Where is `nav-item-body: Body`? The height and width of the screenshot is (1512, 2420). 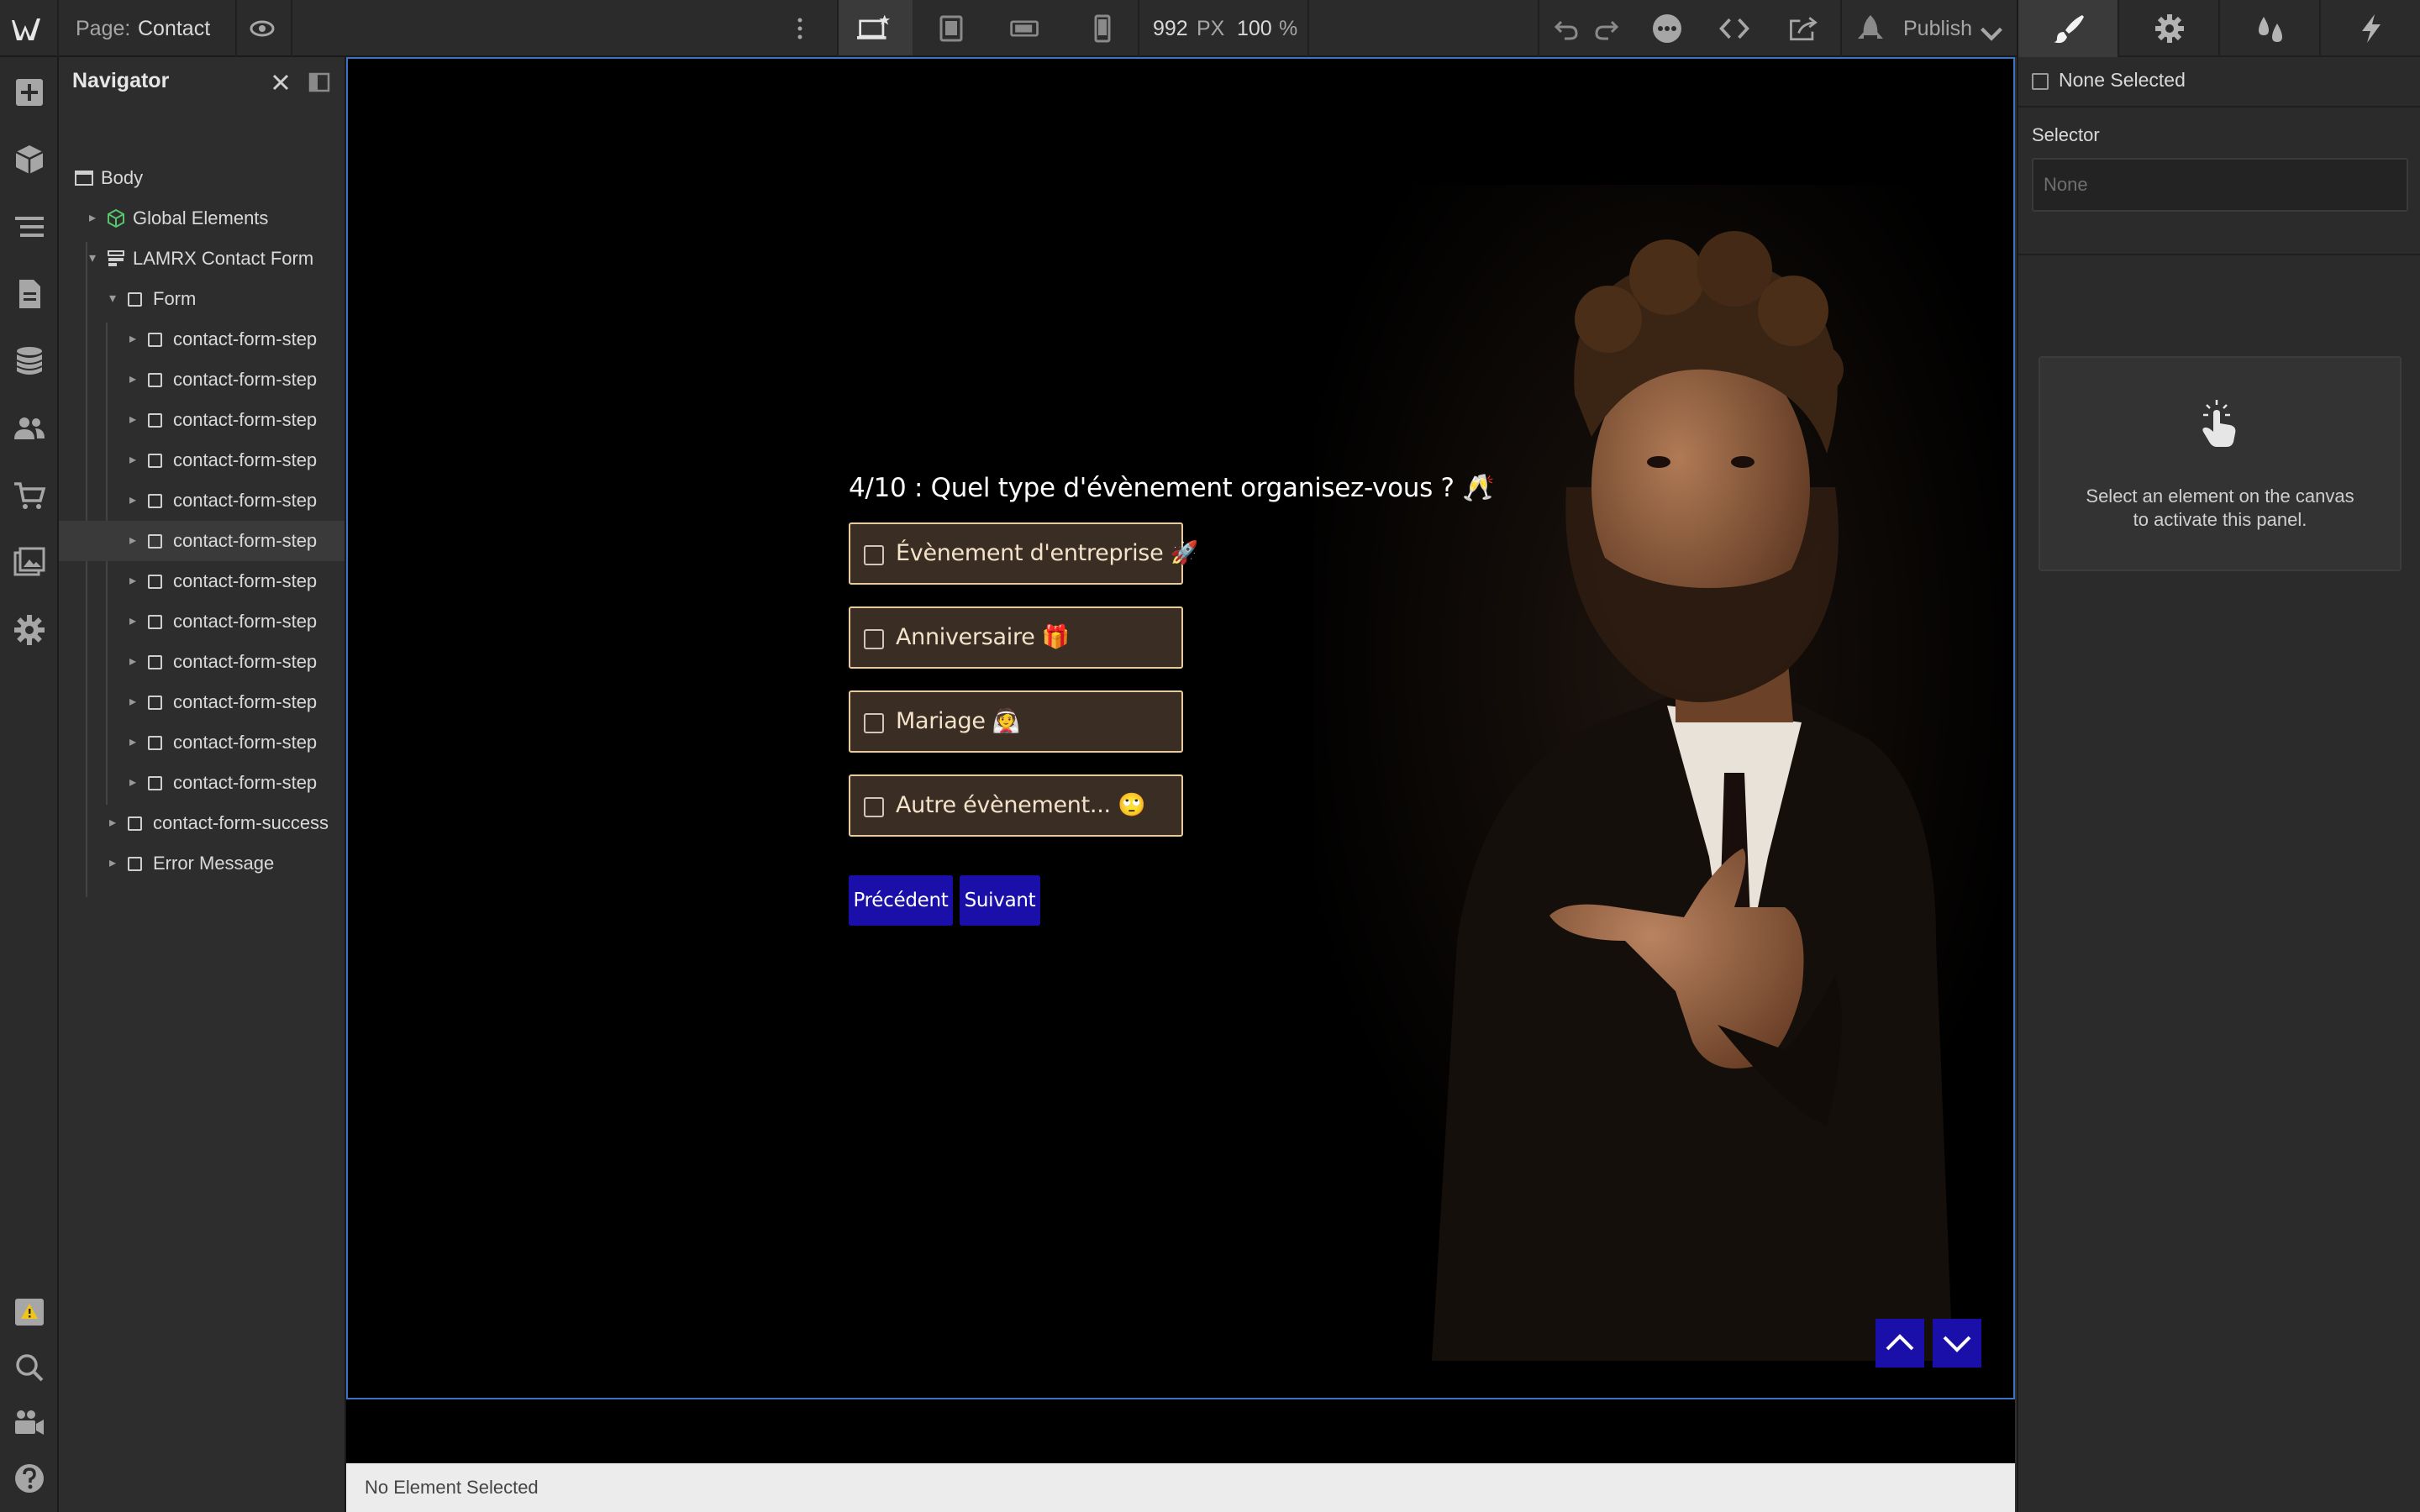 nav-item-body: Body is located at coordinates (202, 178).